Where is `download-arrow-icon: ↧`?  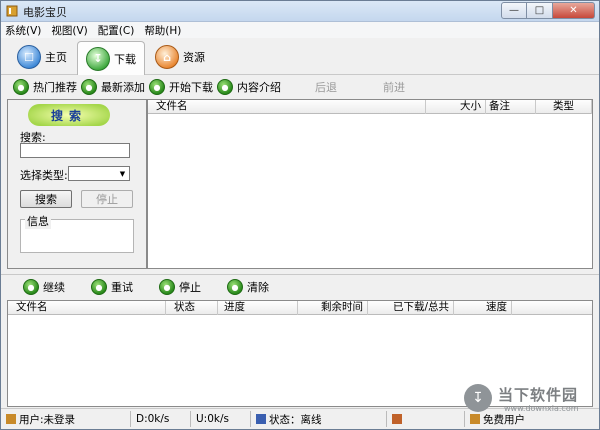 download-arrow-icon: ↧ is located at coordinates (478, 398).